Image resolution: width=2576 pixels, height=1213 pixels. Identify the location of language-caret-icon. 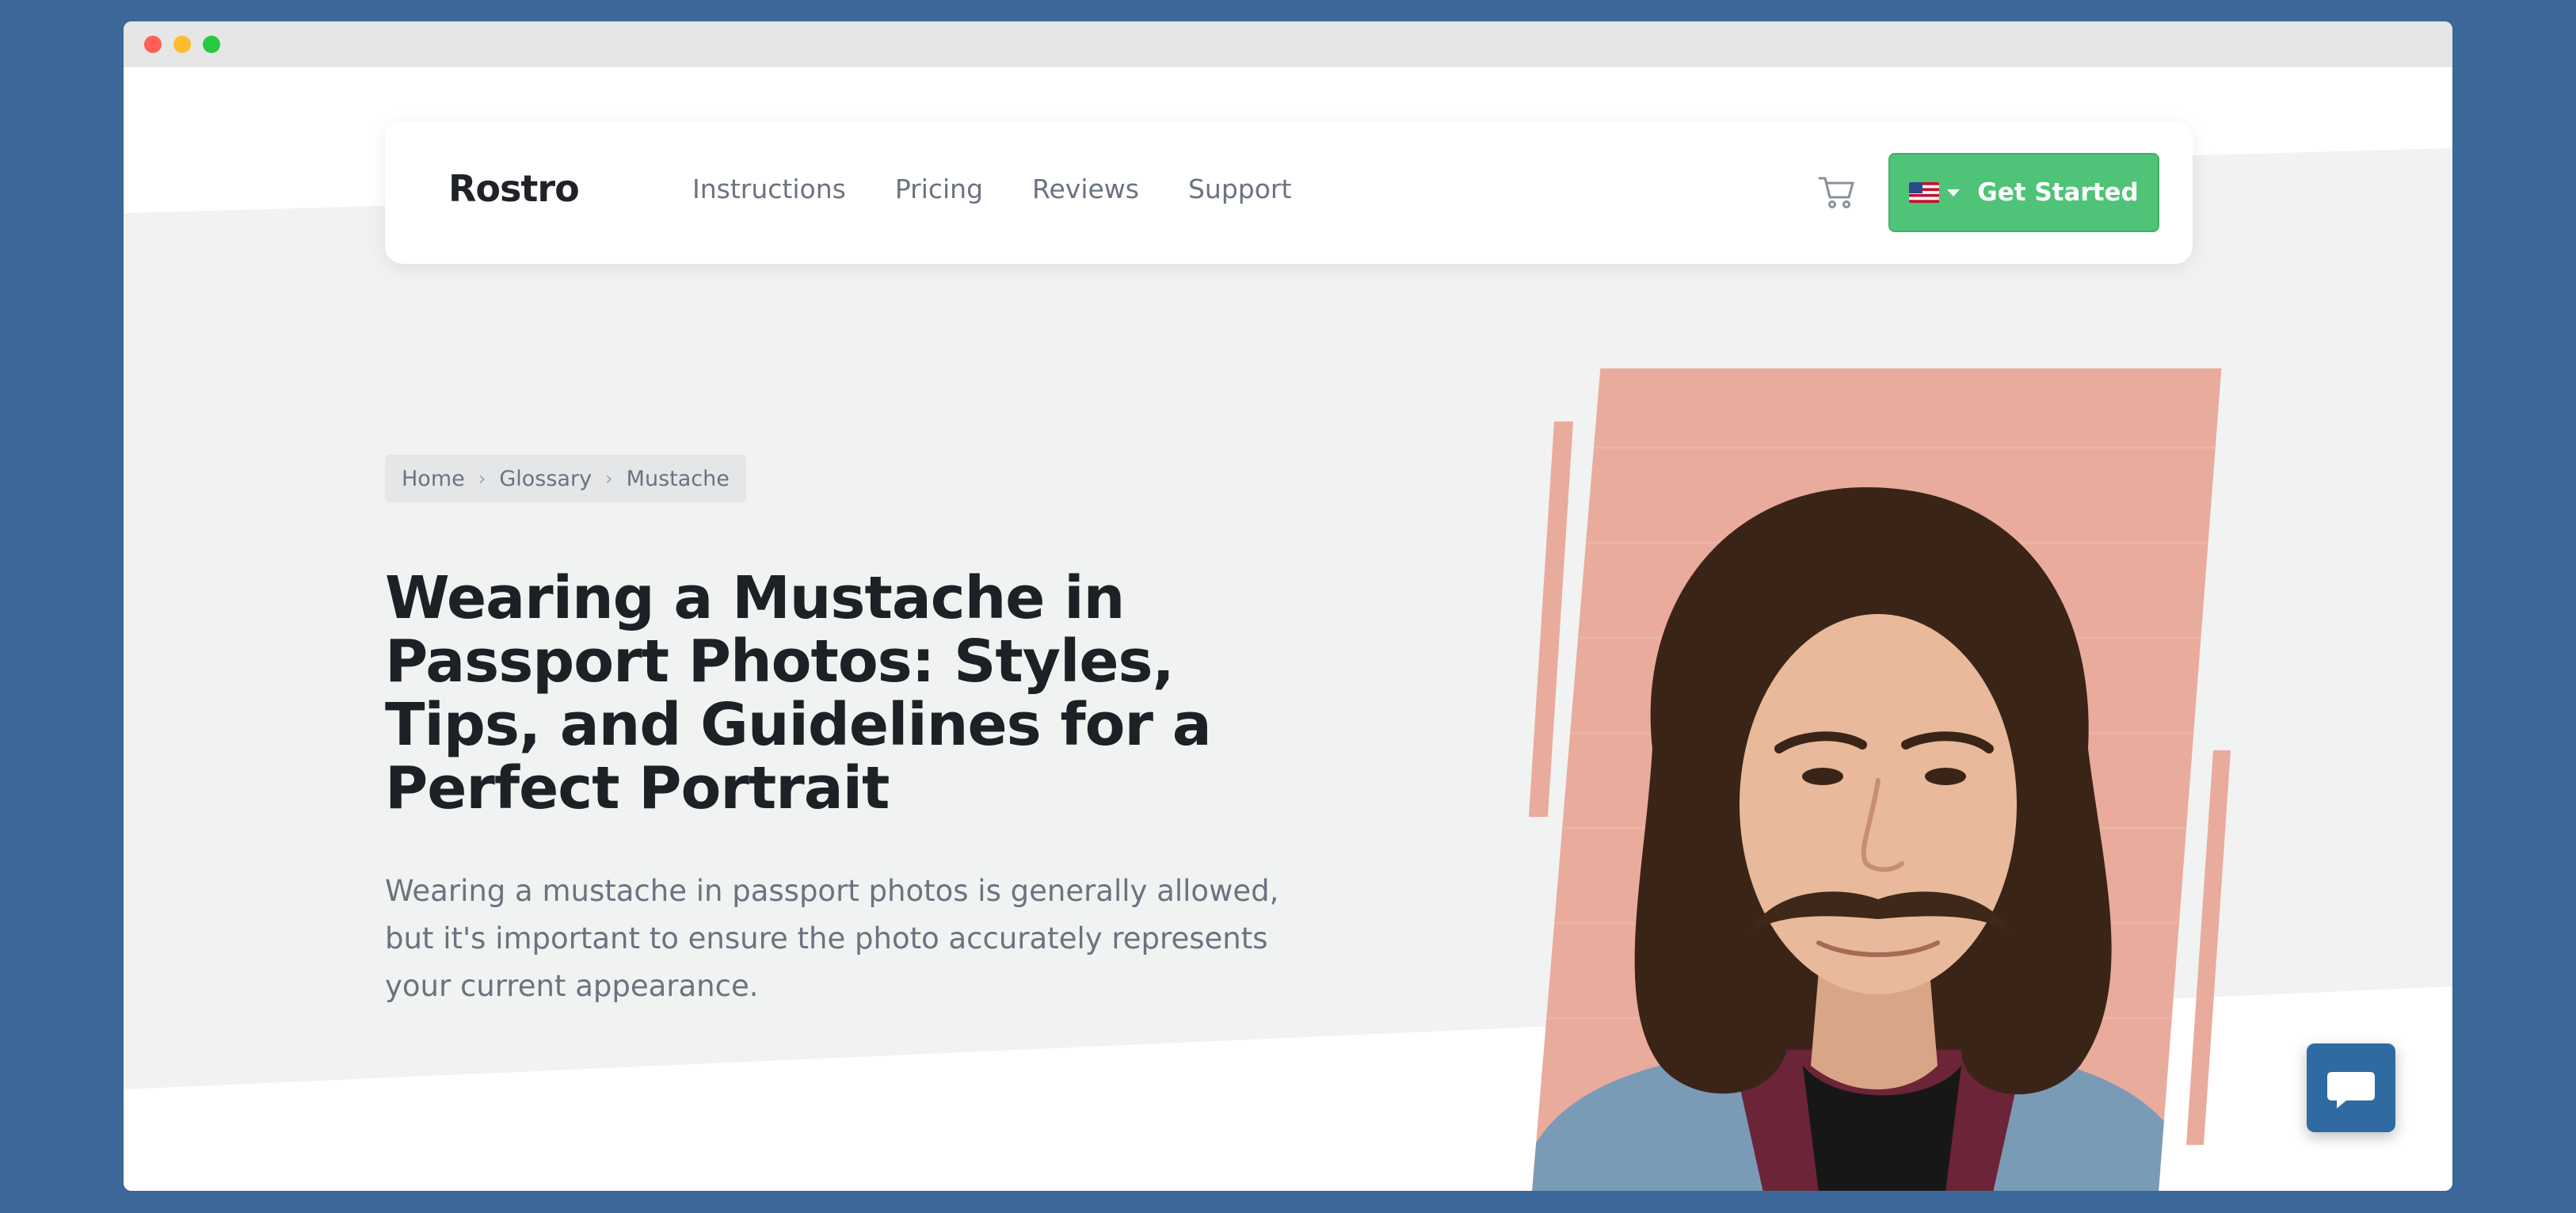
(1954, 192).